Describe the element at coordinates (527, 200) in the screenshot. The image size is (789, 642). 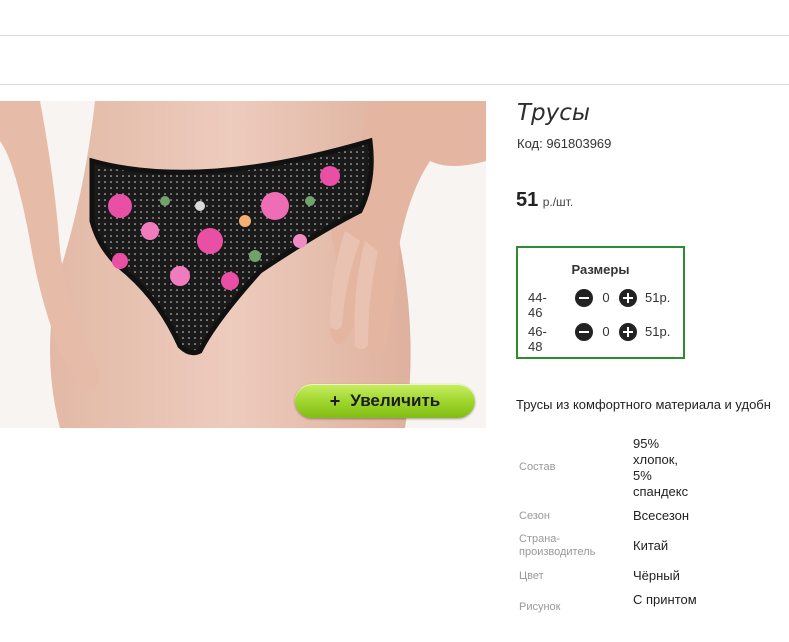
I see `price-value: 51` at that location.